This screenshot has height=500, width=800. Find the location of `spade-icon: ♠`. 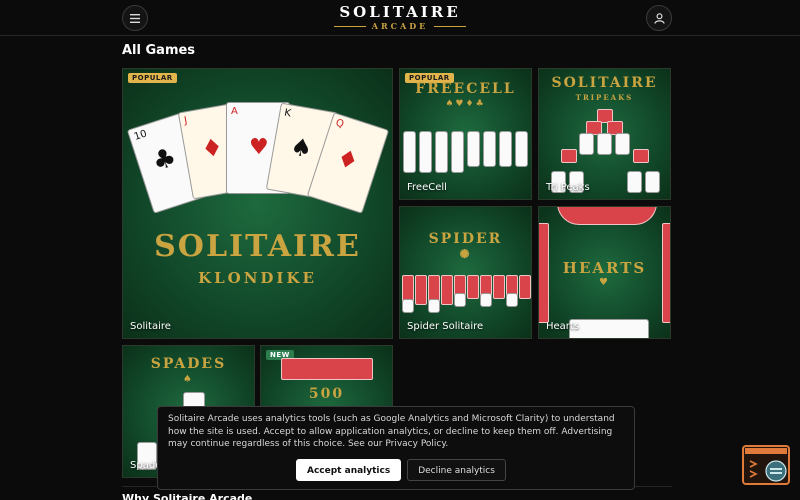

spade-icon: ♠ is located at coordinates (188, 379).